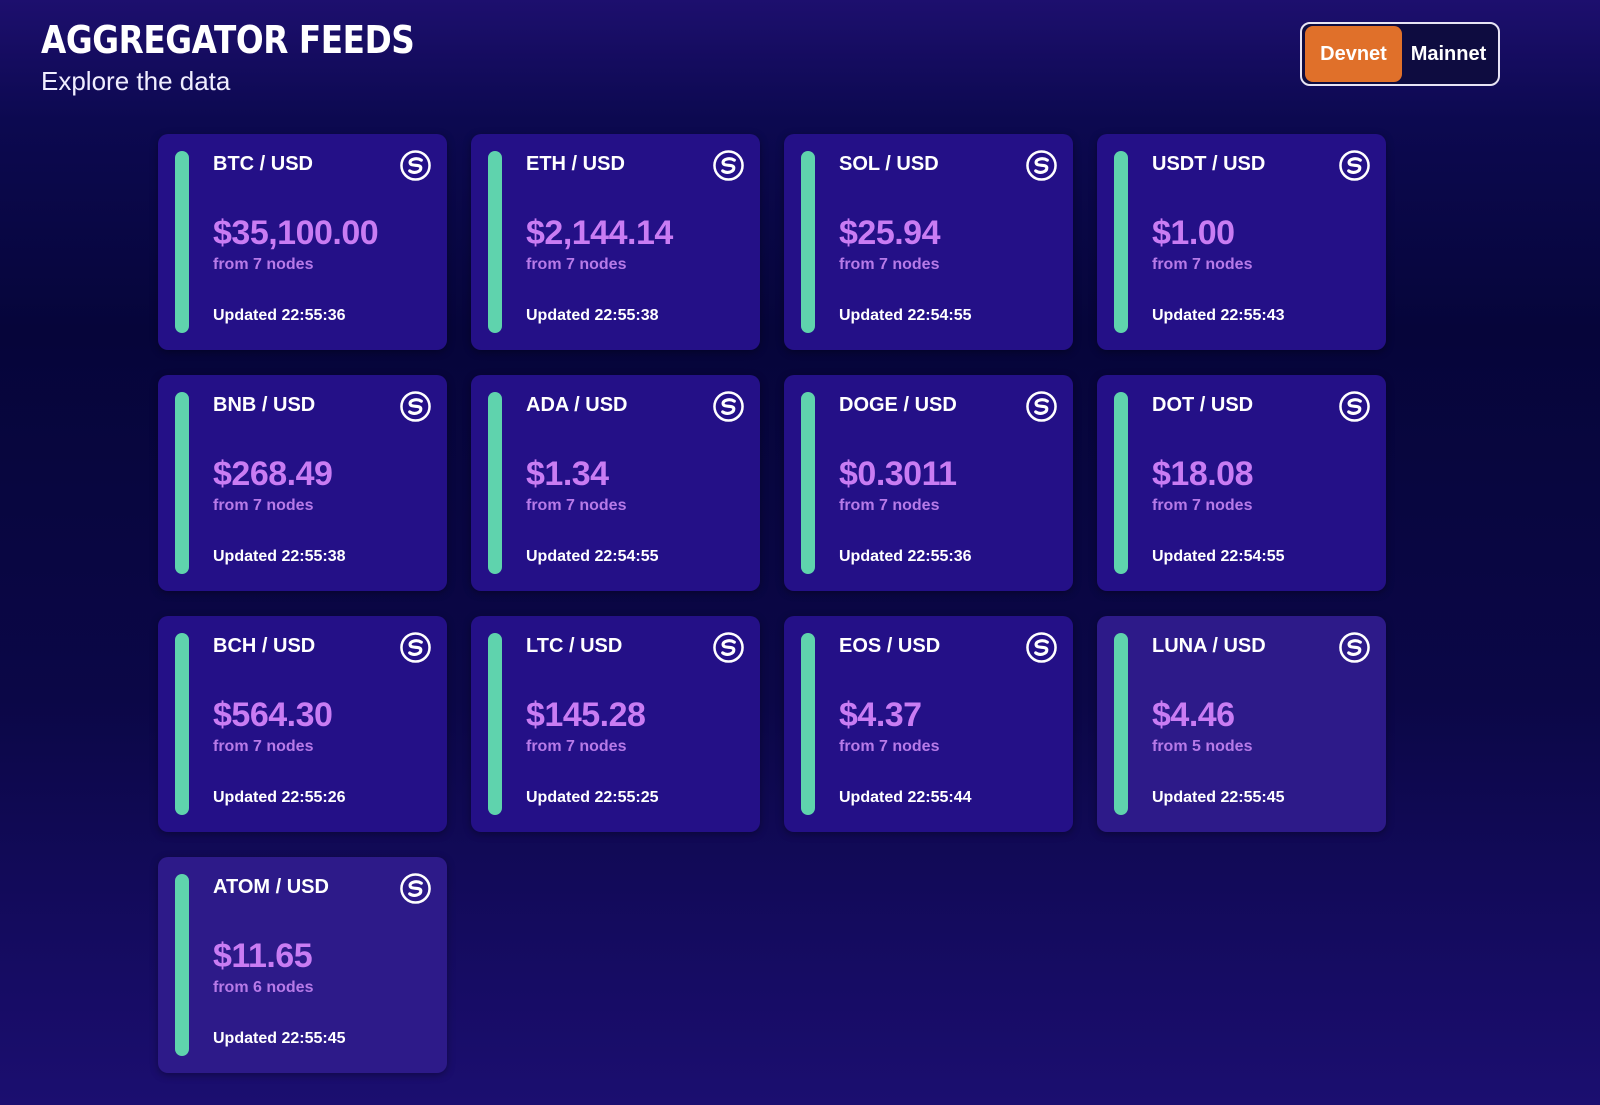 The height and width of the screenshot is (1105, 1600). I want to click on page-subtitle: Explore the data, so click(136, 81).